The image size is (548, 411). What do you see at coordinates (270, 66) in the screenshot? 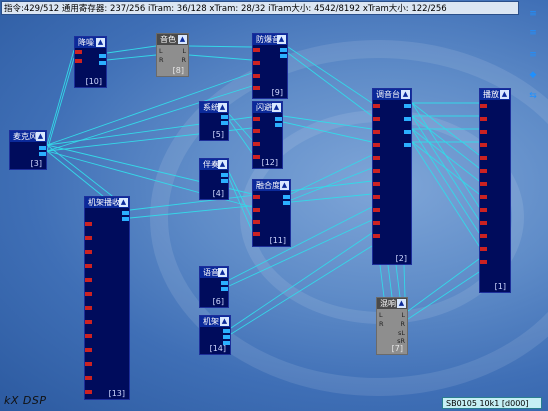
I see `module-clip: 防爆音 ▲ [9]` at bounding box center [270, 66].